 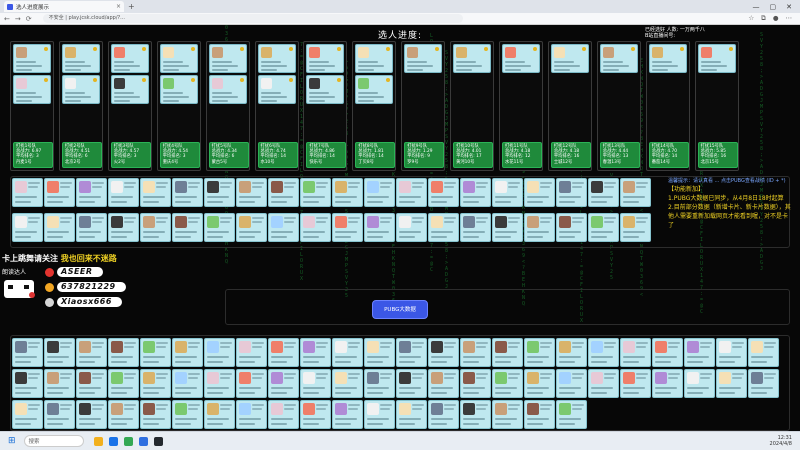 I want to click on taskbar-search: 搜索, so click(x=53, y=441).